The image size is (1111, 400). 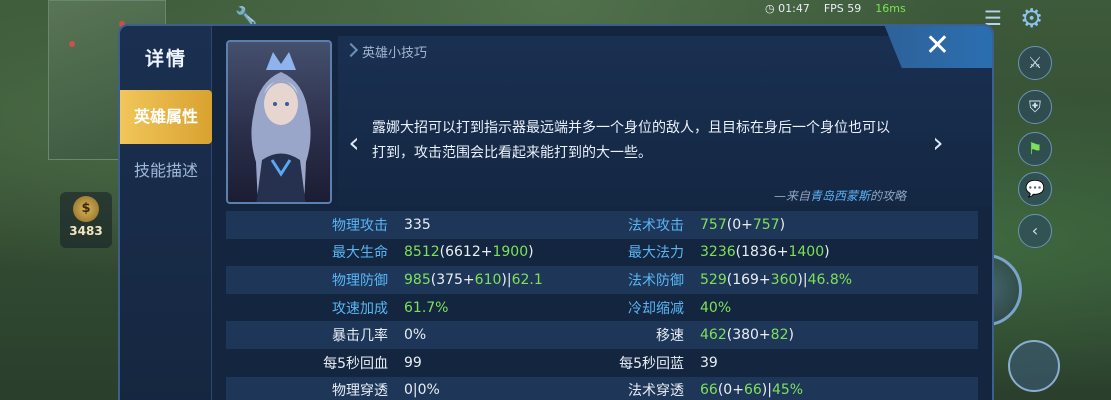 What do you see at coordinates (656, 253) in the screenshot?
I see `stat-label: 最大法力` at bounding box center [656, 253].